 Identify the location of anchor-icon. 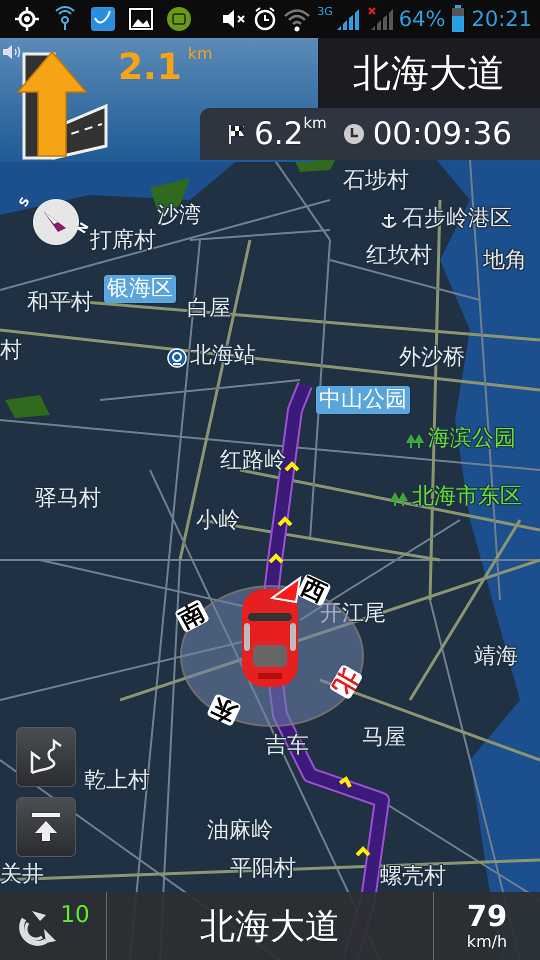
(389, 221).